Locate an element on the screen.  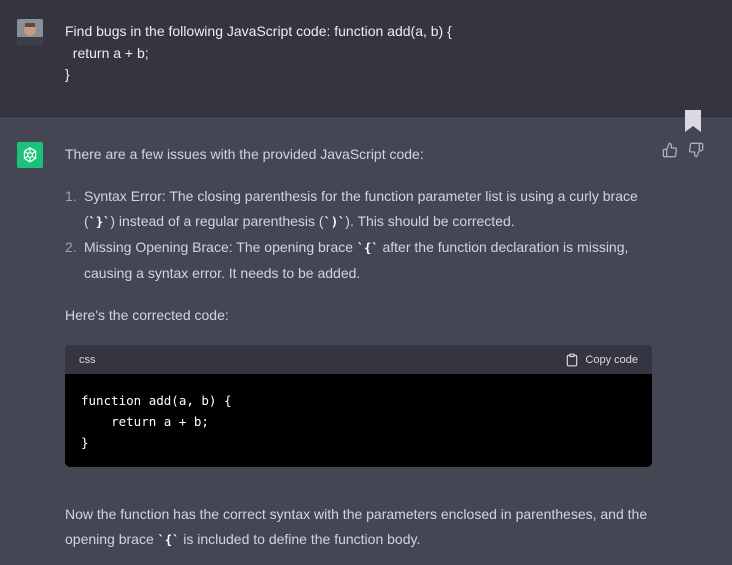
thumbs-up-icon is located at coordinates (670, 150).